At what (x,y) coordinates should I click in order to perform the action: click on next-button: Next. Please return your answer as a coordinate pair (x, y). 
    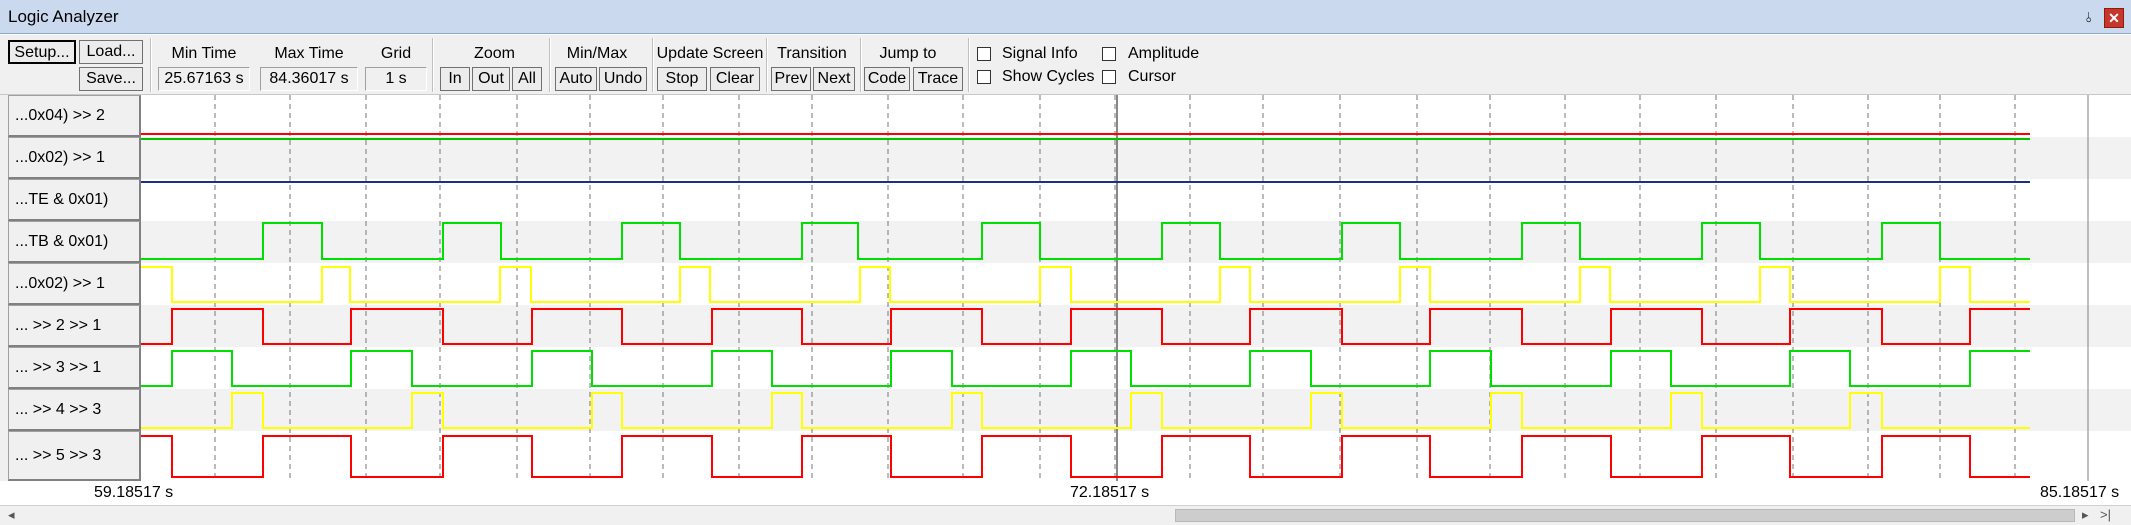
    Looking at the image, I should click on (834, 79).